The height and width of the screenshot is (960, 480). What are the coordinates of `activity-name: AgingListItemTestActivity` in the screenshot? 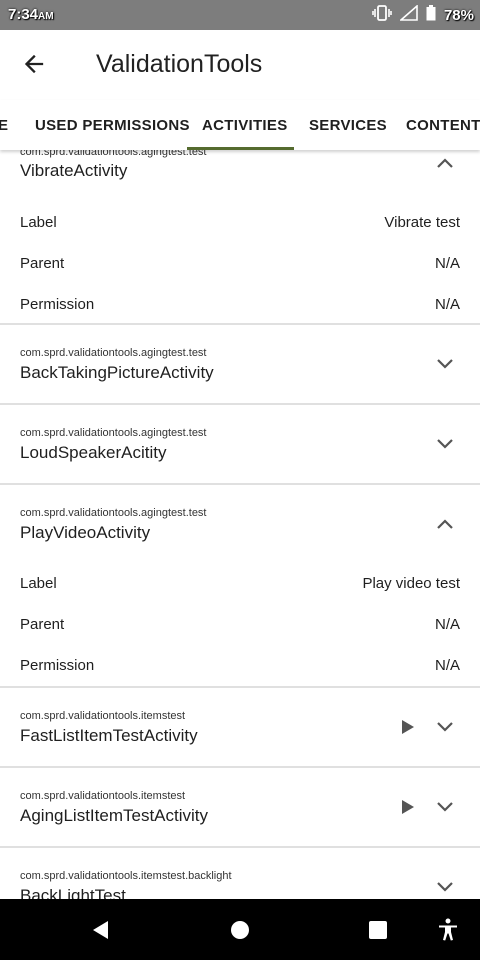 It's located at (114, 815).